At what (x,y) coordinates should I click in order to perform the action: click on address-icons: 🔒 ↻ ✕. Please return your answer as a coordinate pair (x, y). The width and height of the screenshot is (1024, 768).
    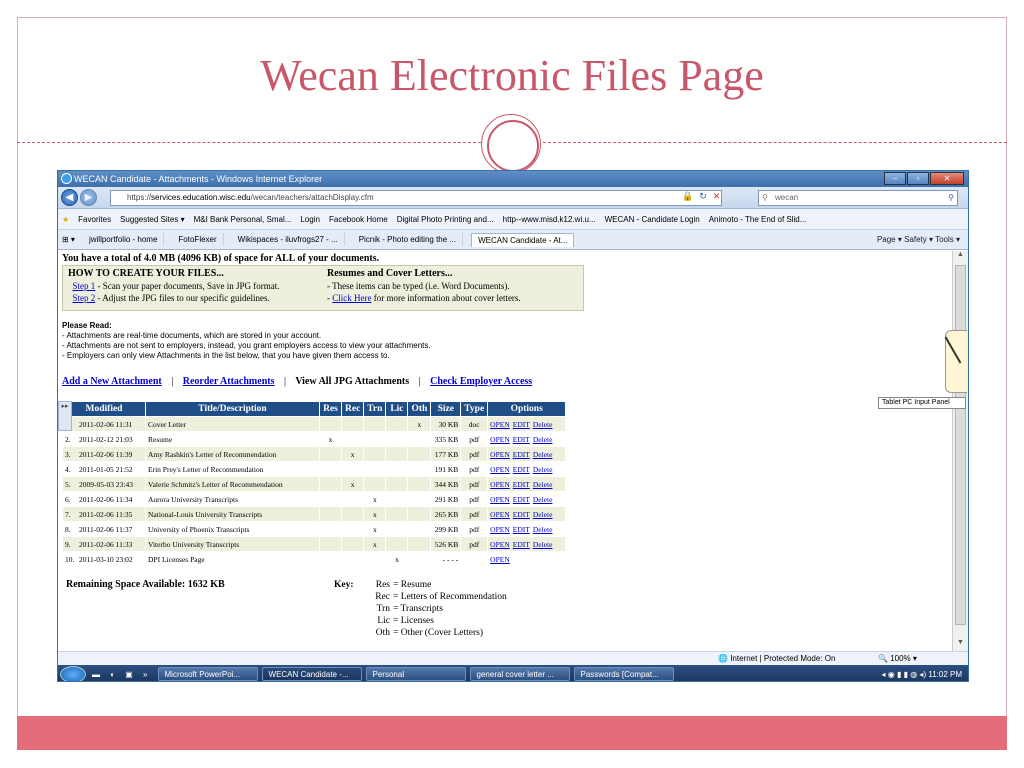
    Looking at the image, I should click on (701, 196).